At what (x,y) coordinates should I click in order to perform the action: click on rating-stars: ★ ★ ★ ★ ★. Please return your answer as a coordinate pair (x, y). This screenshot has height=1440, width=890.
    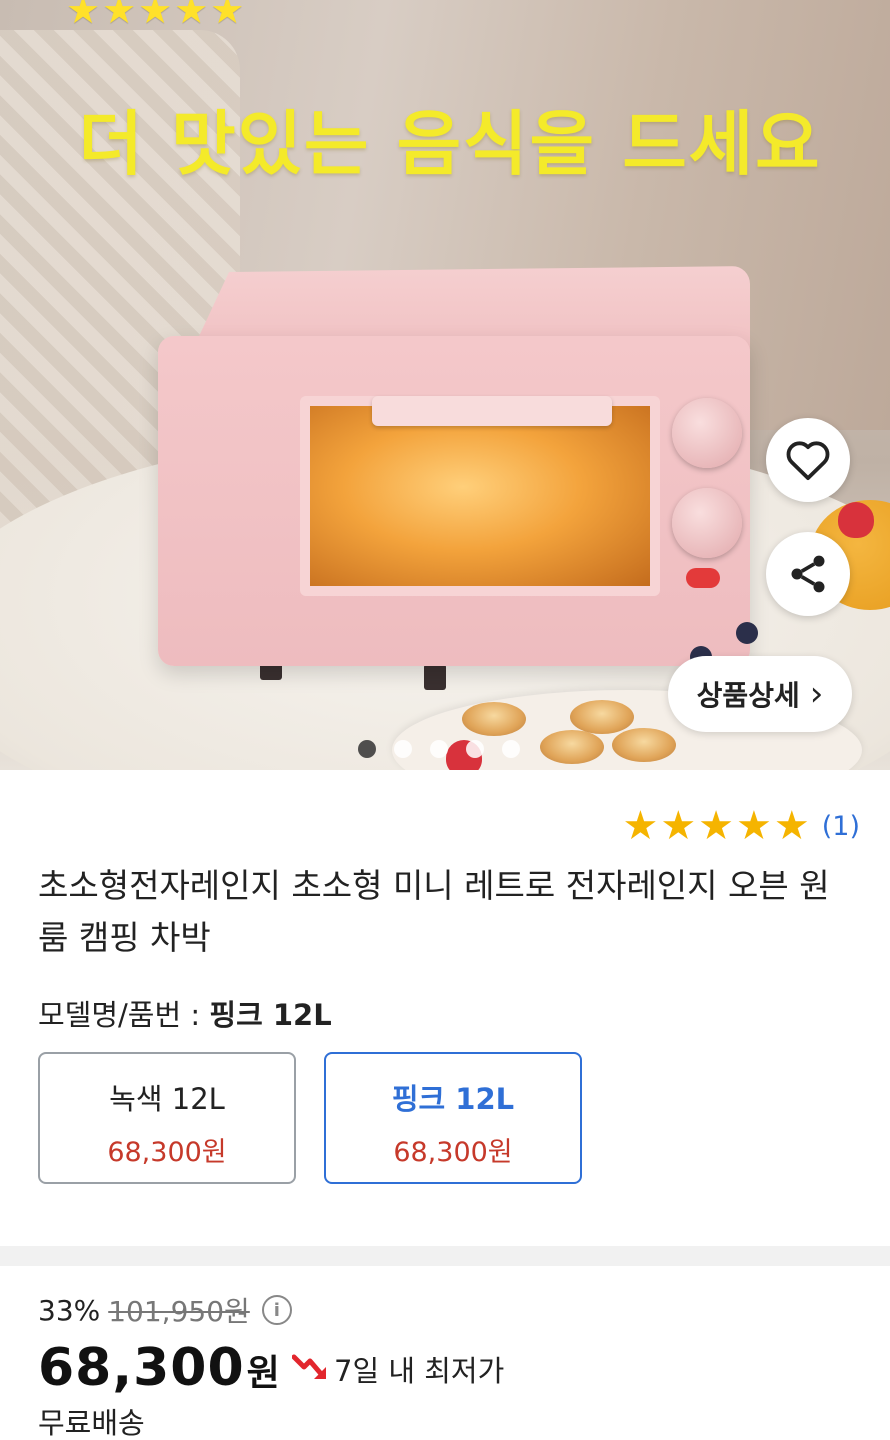
    Looking at the image, I should click on (715, 826).